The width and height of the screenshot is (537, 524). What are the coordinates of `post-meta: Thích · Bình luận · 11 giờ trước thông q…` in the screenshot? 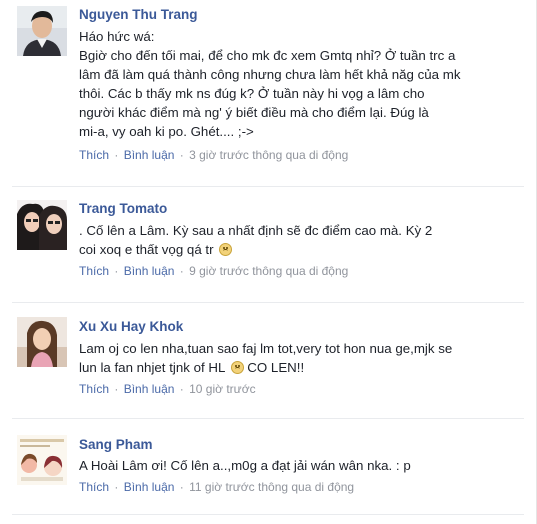 It's located at (216, 487).